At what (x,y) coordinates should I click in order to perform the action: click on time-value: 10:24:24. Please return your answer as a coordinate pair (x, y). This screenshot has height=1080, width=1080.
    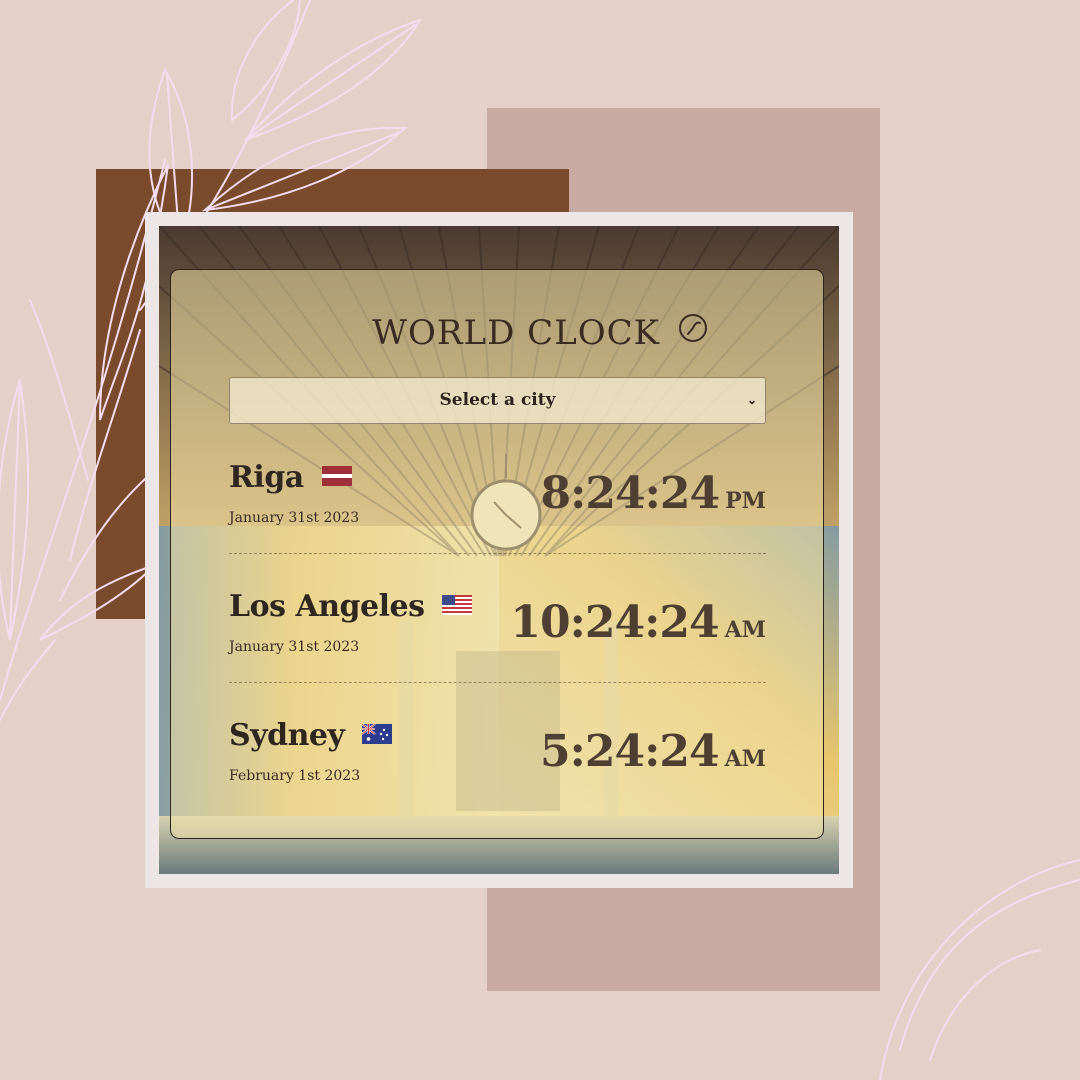
    Looking at the image, I should click on (614, 622).